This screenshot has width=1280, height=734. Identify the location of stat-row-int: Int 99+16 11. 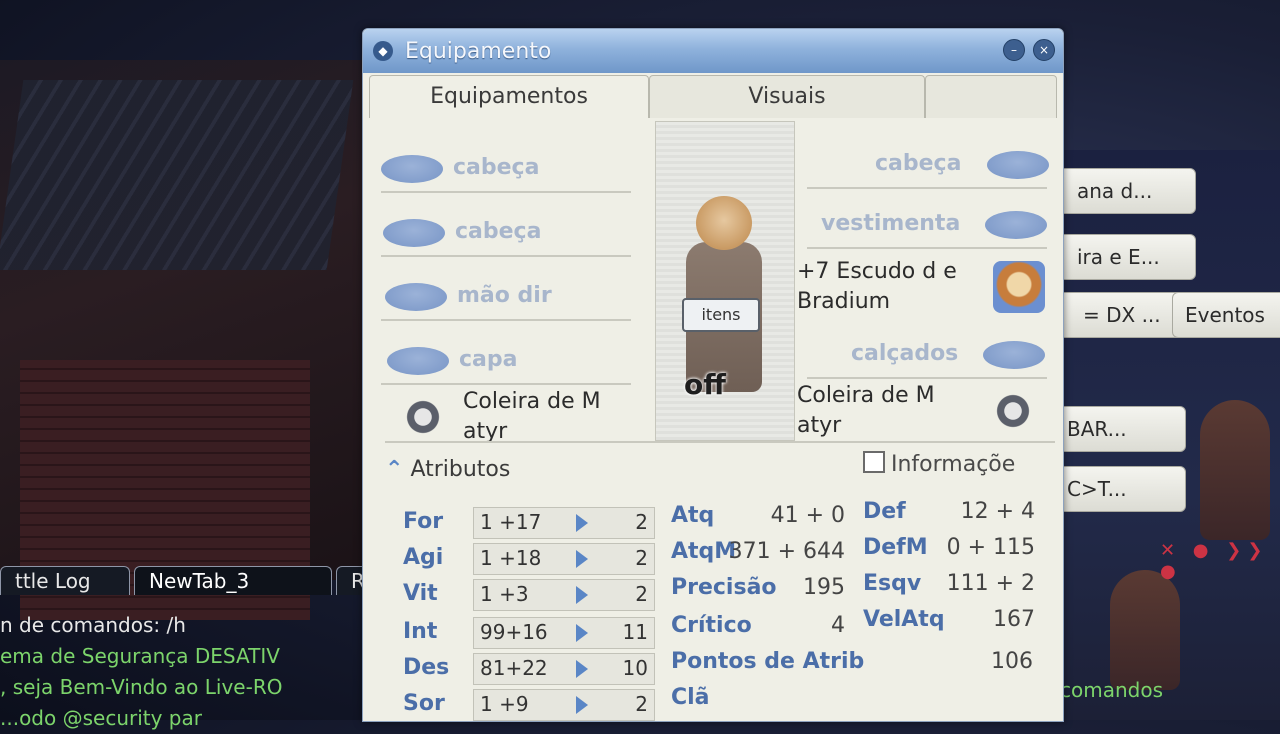
(520, 634).